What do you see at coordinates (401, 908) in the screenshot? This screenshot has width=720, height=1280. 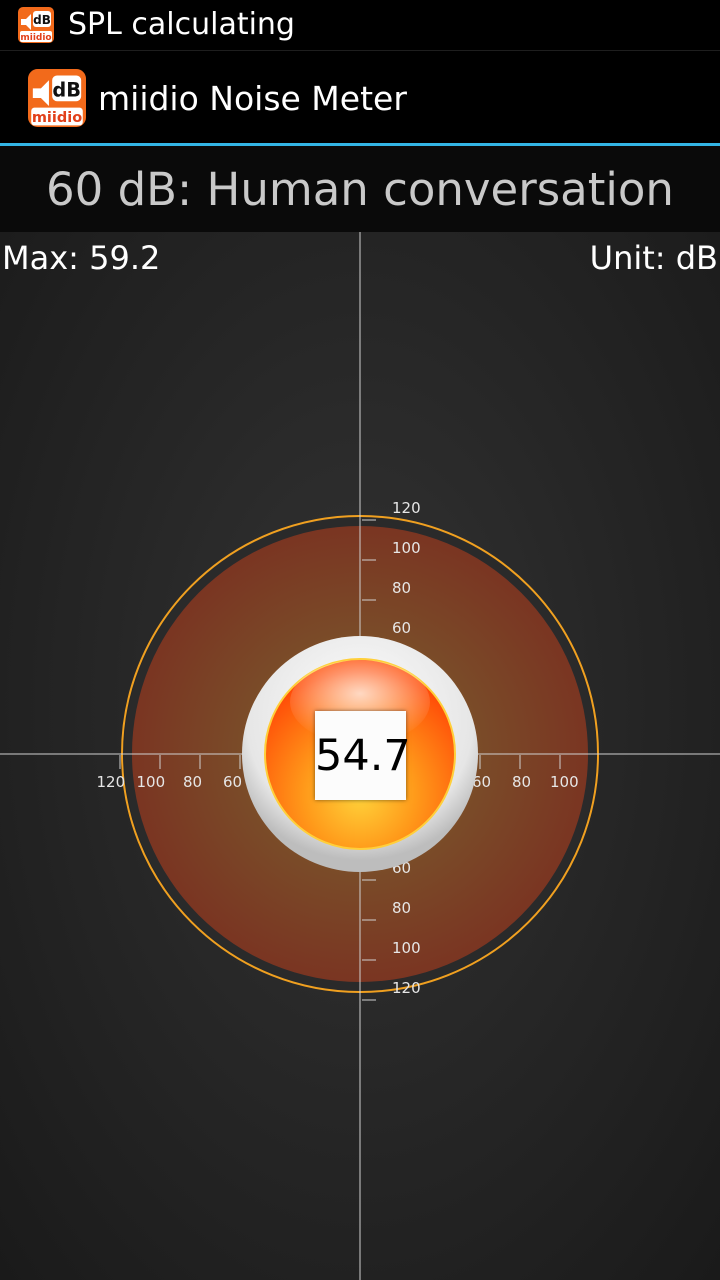 I see `tick-label-bottom: 80` at bounding box center [401, 908].